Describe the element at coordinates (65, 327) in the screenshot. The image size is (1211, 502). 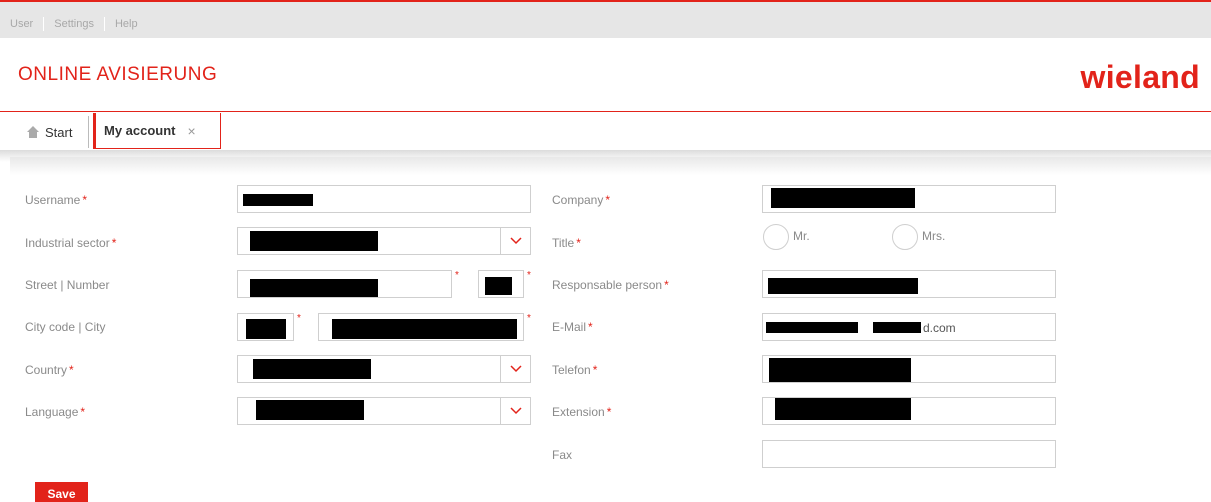
I see `city-code-city-label: City code | City` at that location.